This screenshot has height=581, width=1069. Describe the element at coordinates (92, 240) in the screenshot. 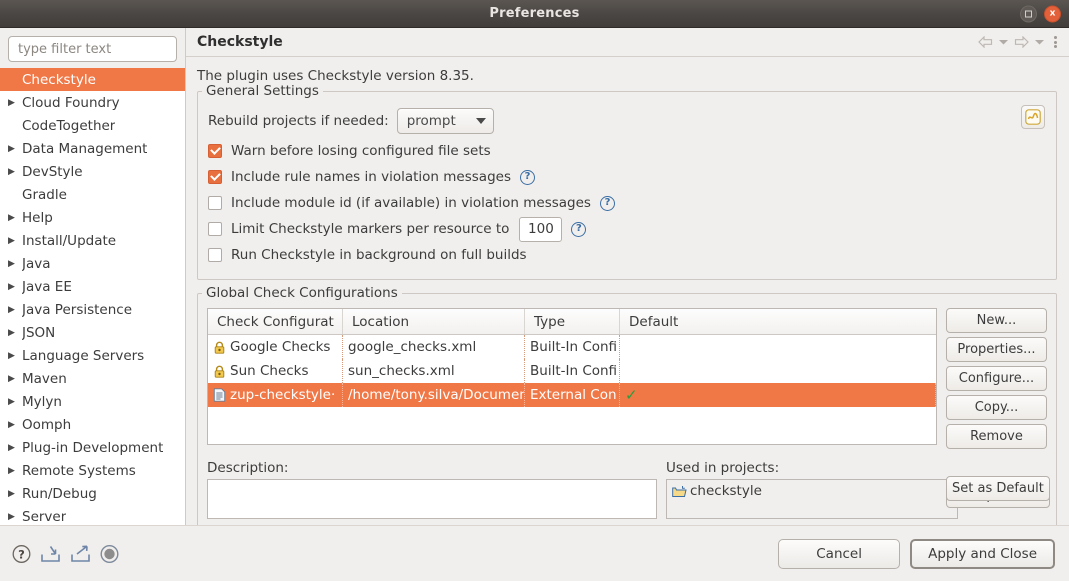

I see `sidebar-item-install-update: ▶ Install/Update` at that location.